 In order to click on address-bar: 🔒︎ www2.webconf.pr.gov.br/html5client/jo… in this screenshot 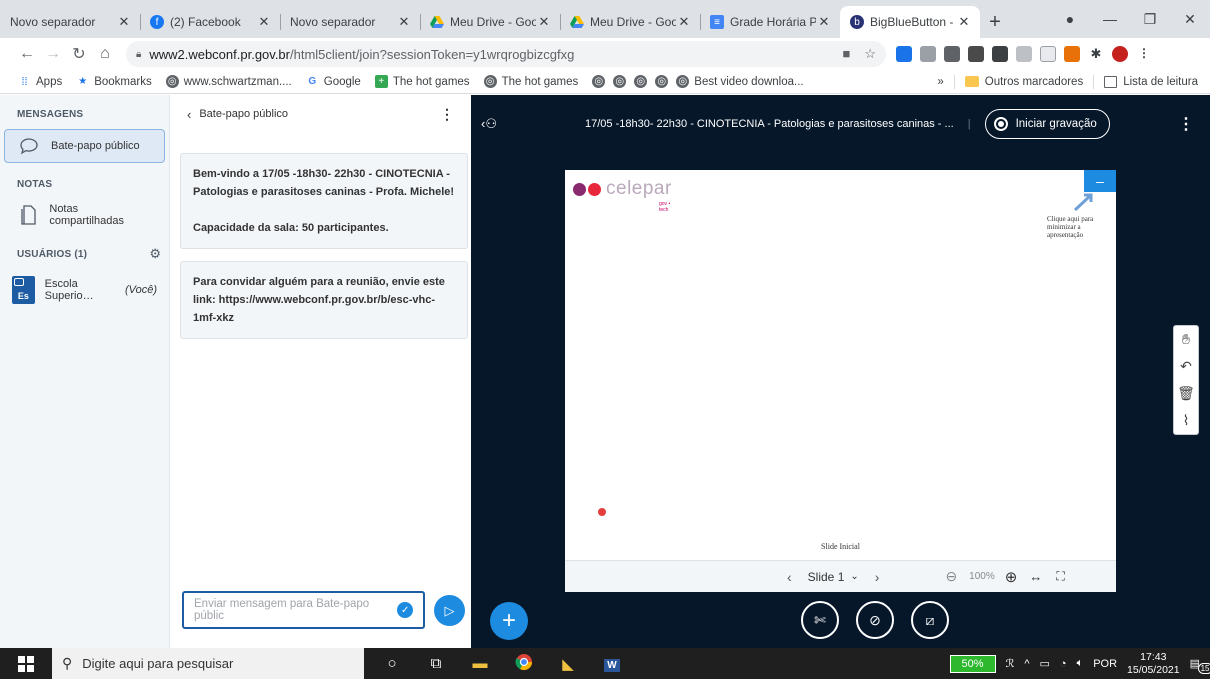, I will do `click(506, 54)`.